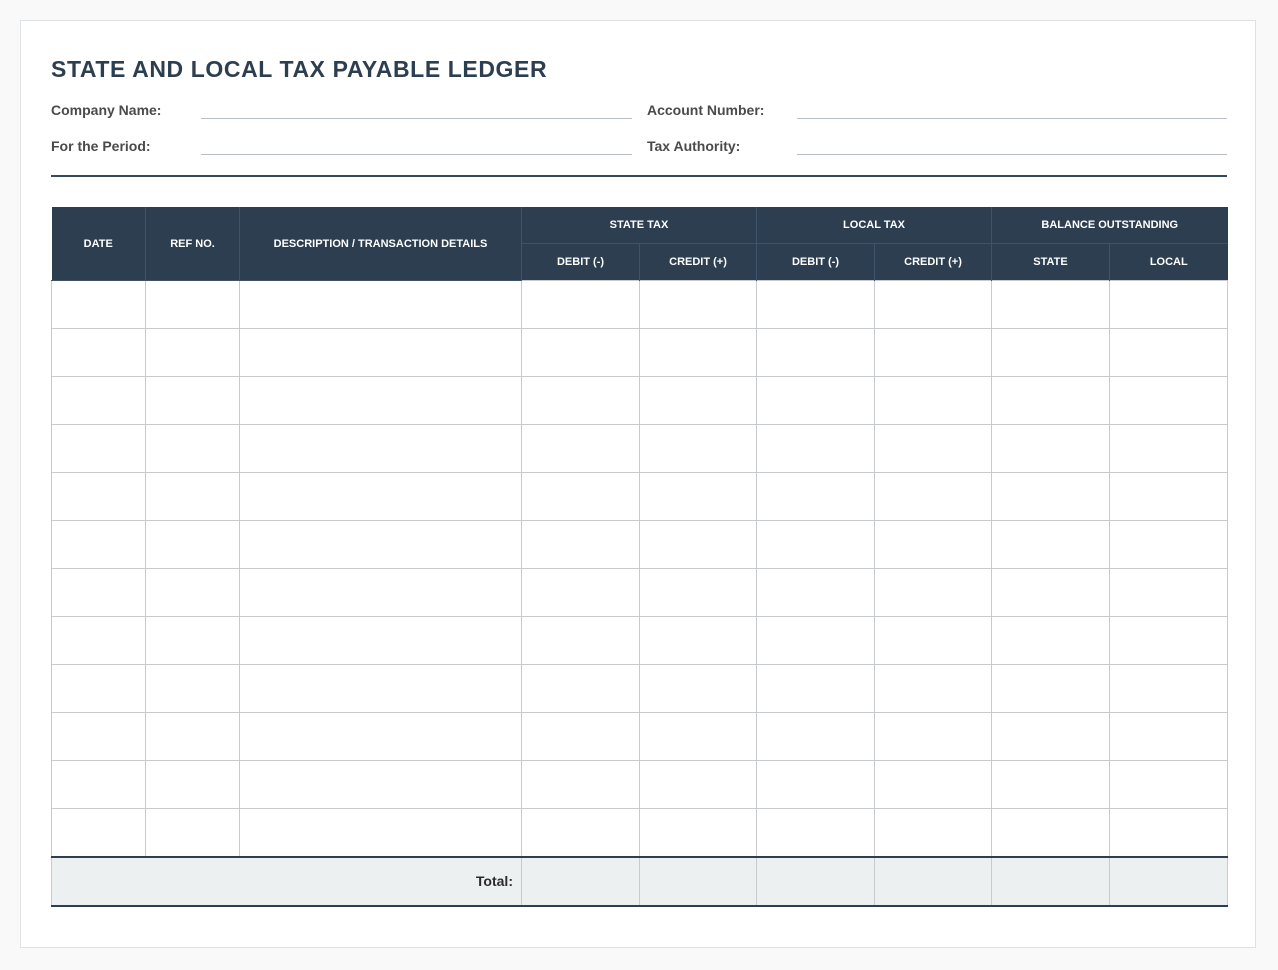 This screenshot has height=970, width=1278. Describe the element at coordinates (1051, 881) in the screenshot. I see `total-balance-state` at that location.